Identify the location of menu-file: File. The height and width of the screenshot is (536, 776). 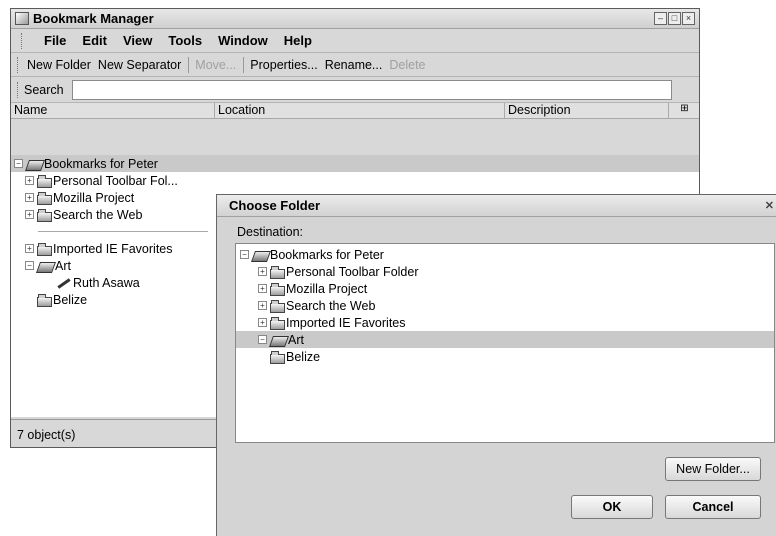
(55, 40).